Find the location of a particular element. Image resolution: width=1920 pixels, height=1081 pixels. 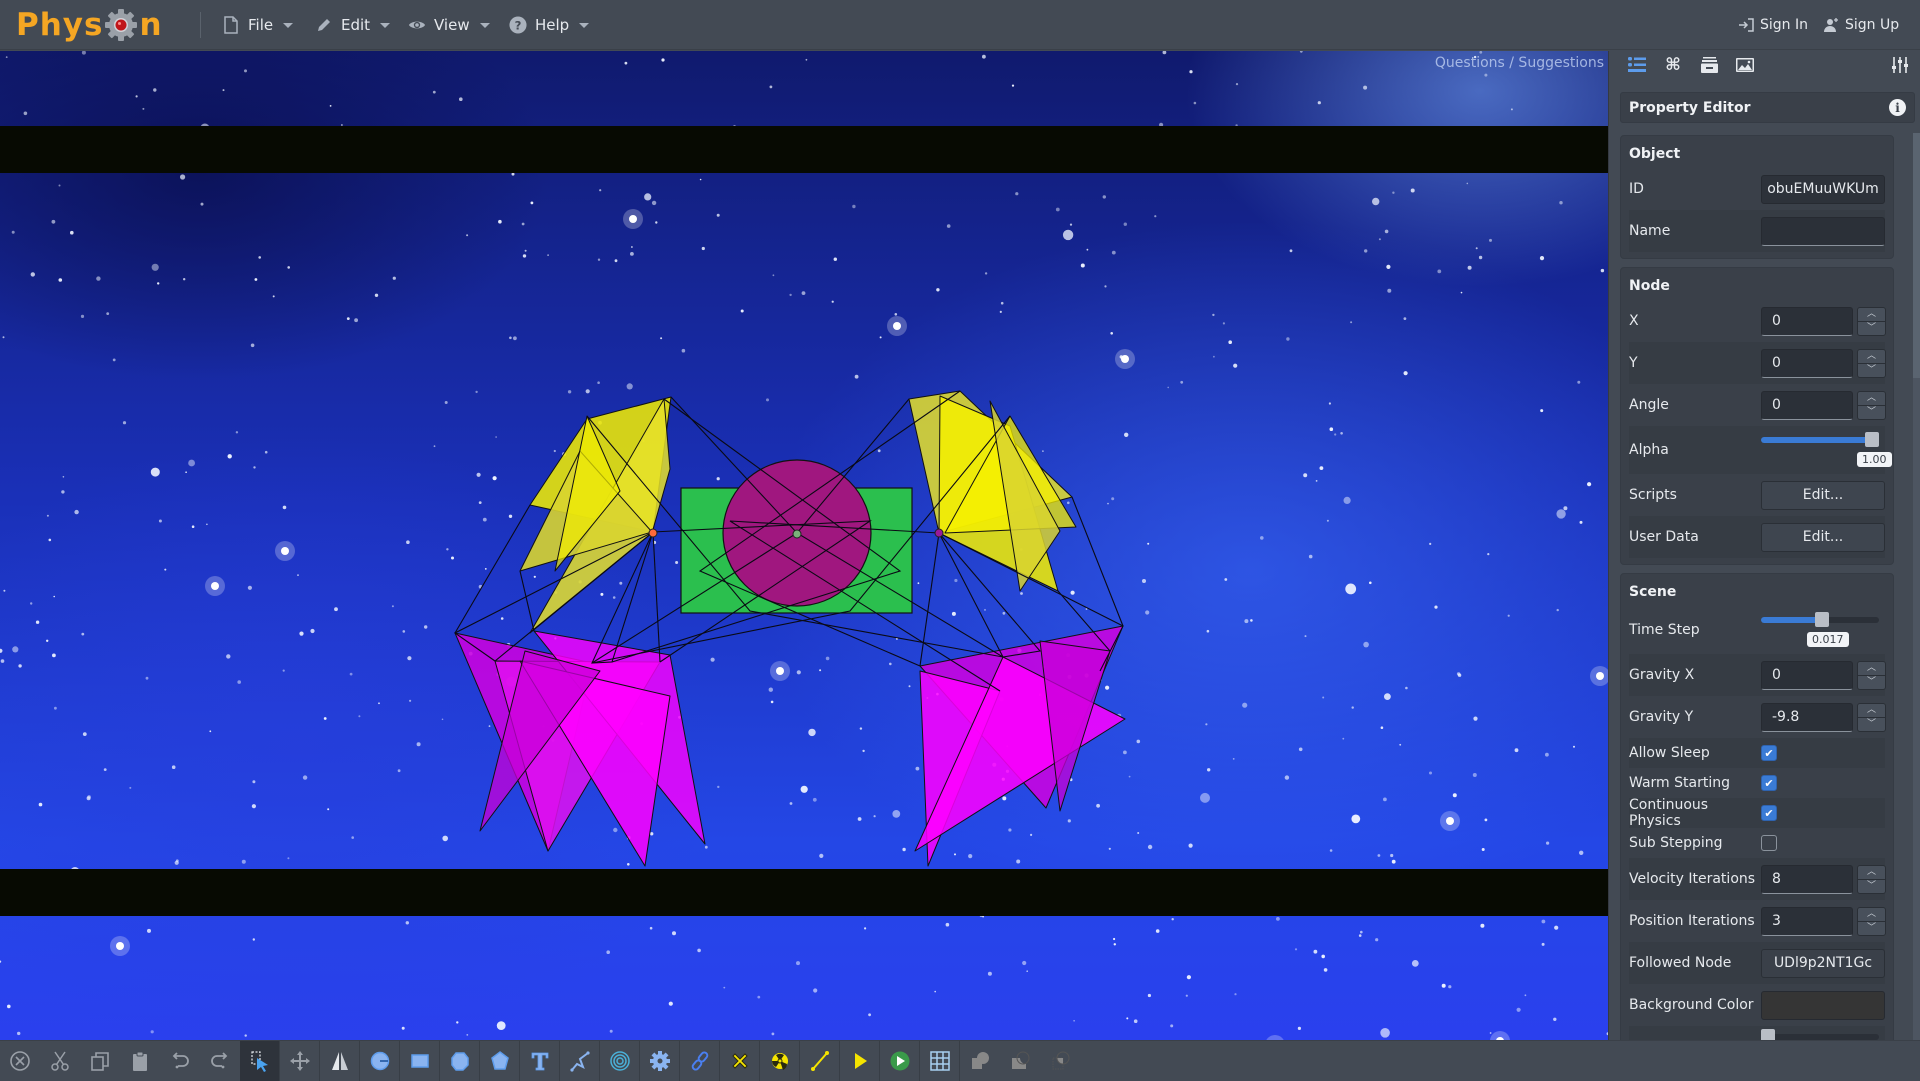

info-icon: i is located at coordinates (1897, 107).